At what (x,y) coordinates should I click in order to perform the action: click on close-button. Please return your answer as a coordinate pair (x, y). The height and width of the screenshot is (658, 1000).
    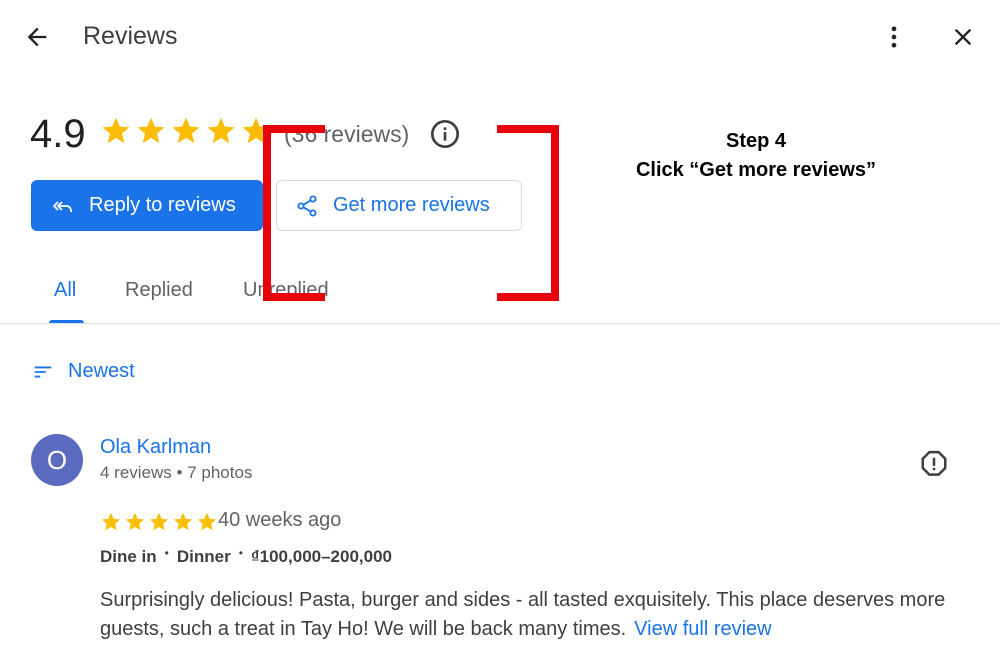
    Looking at the image, I should click on (963, 37).